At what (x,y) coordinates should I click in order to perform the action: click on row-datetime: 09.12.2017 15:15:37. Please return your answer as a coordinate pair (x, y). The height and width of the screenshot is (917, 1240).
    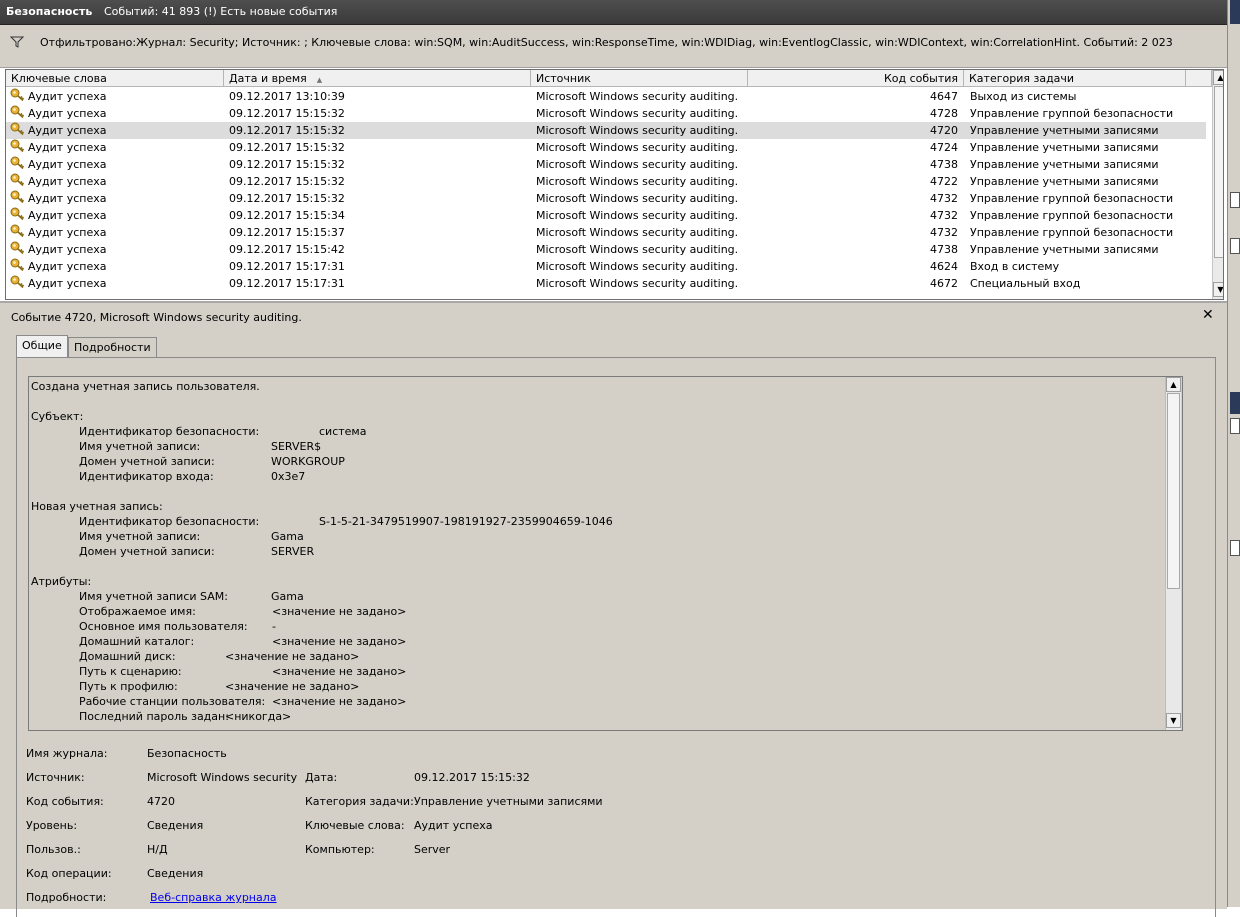
    Looking at the image, I should click on (287, 232).